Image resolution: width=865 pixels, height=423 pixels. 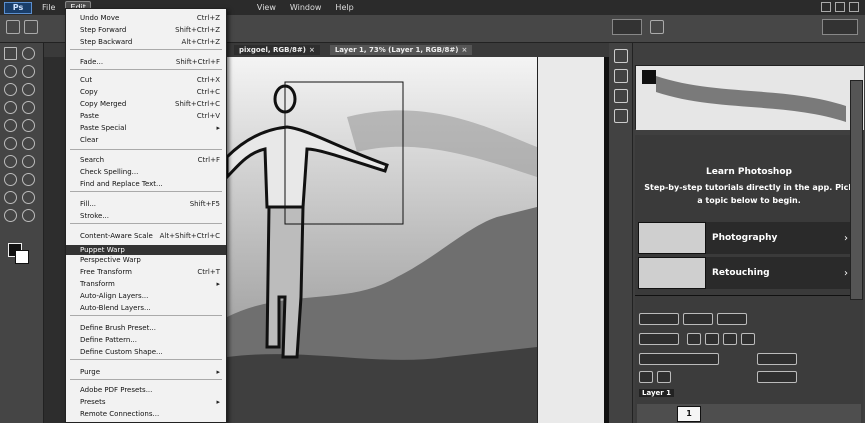 I want to click on background-color-swatch, so click(x=22, y=257).